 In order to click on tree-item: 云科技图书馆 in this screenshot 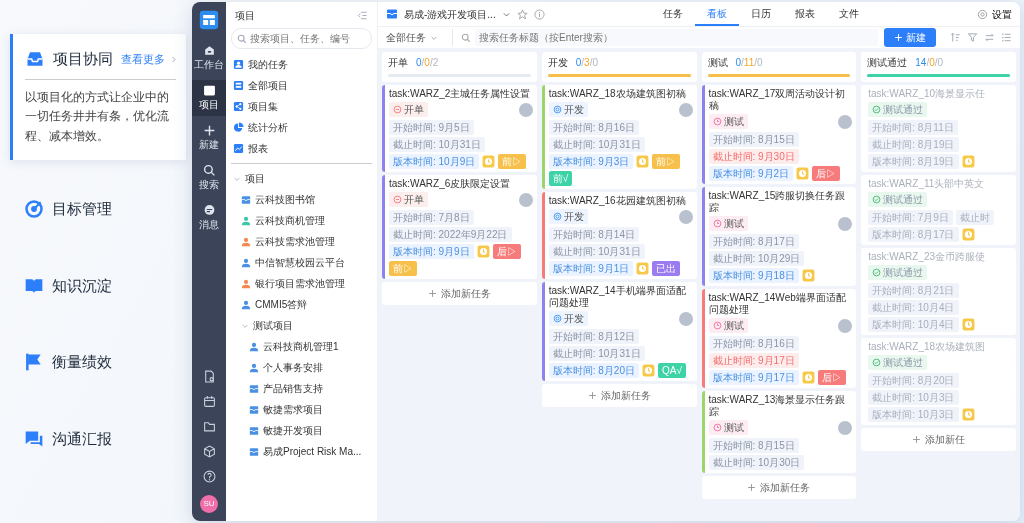, I will do `click(301, 199)`.